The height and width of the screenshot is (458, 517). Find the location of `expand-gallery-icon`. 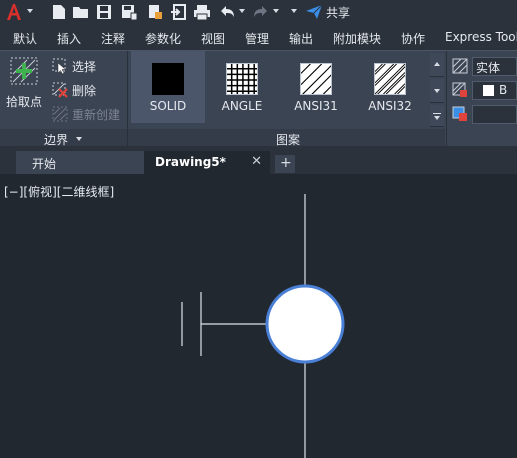

expand-gallery-icon is located at coordinates (437, 113).